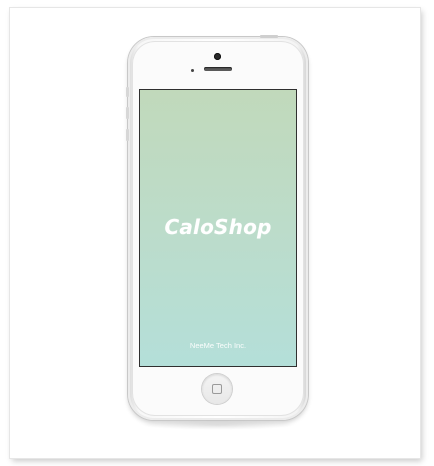  What do you see at coordinates (269, 36) in the screenshot?
I see `power-button` at bounding box center [269, 36].